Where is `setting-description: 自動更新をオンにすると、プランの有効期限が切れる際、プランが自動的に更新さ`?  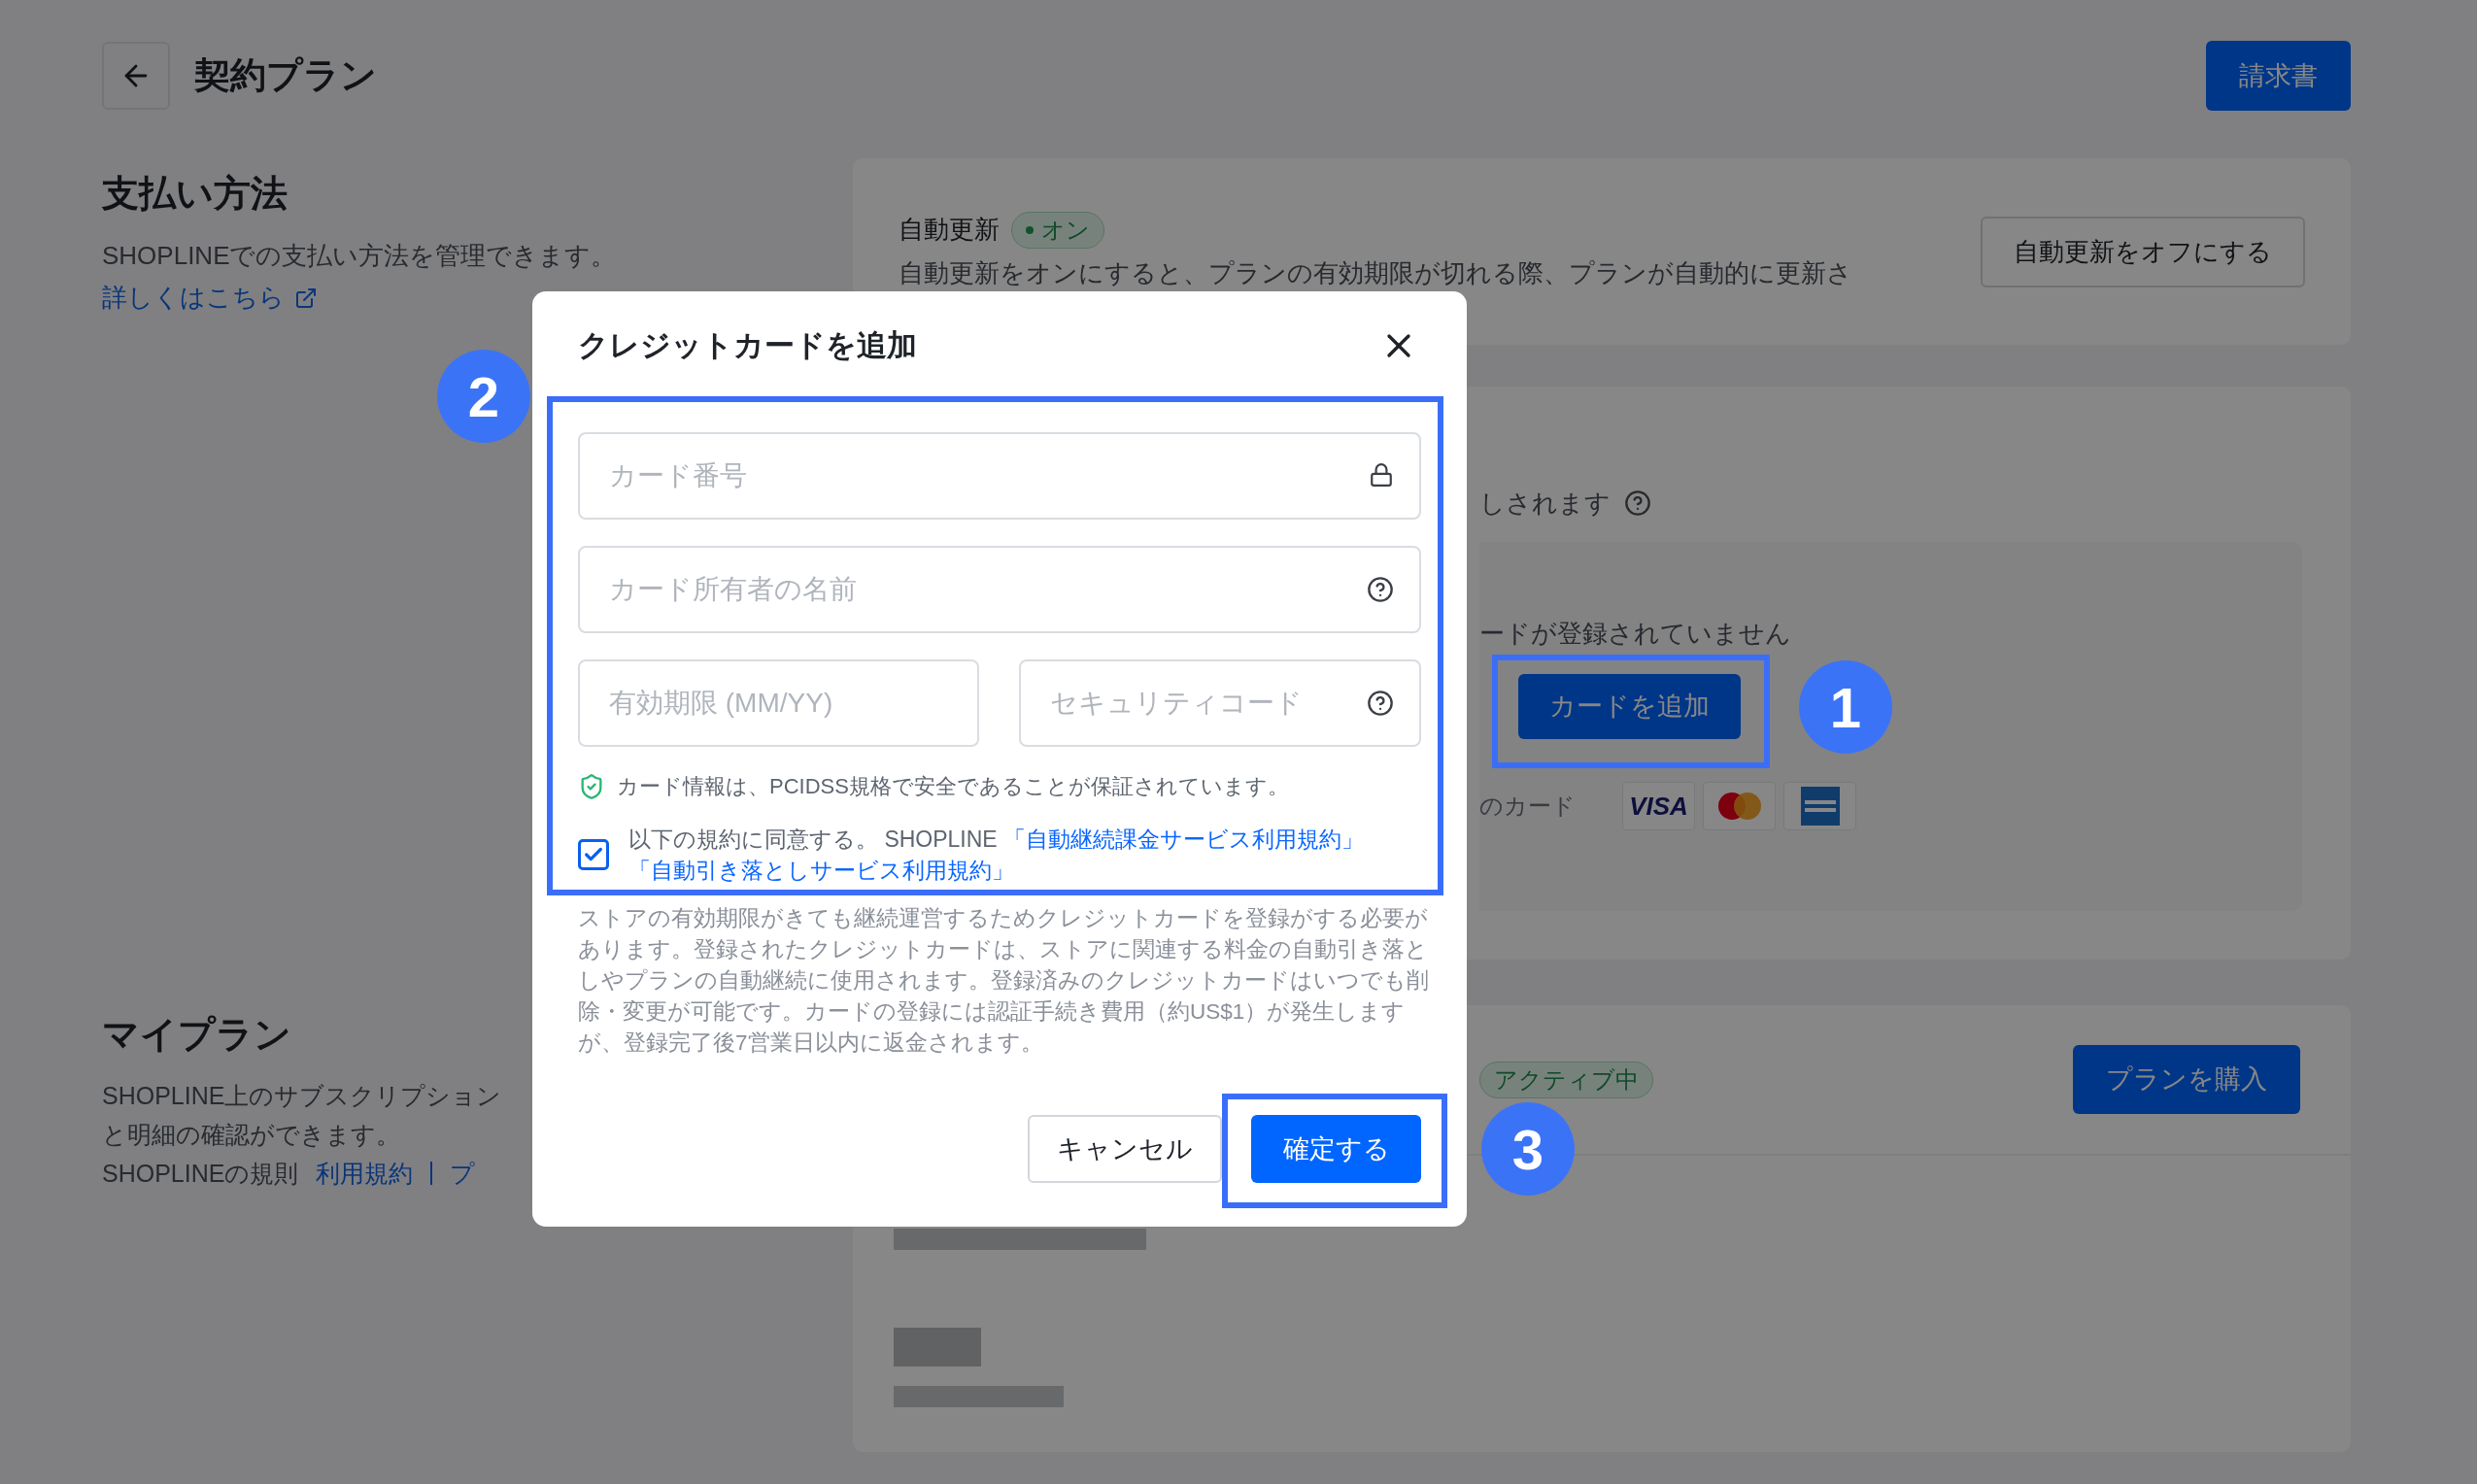 setting-description: 自動更新をオンにすると、プランの有効期限が切れる際、プランが自動的に更新さ is located at coordinates (1375, 273).